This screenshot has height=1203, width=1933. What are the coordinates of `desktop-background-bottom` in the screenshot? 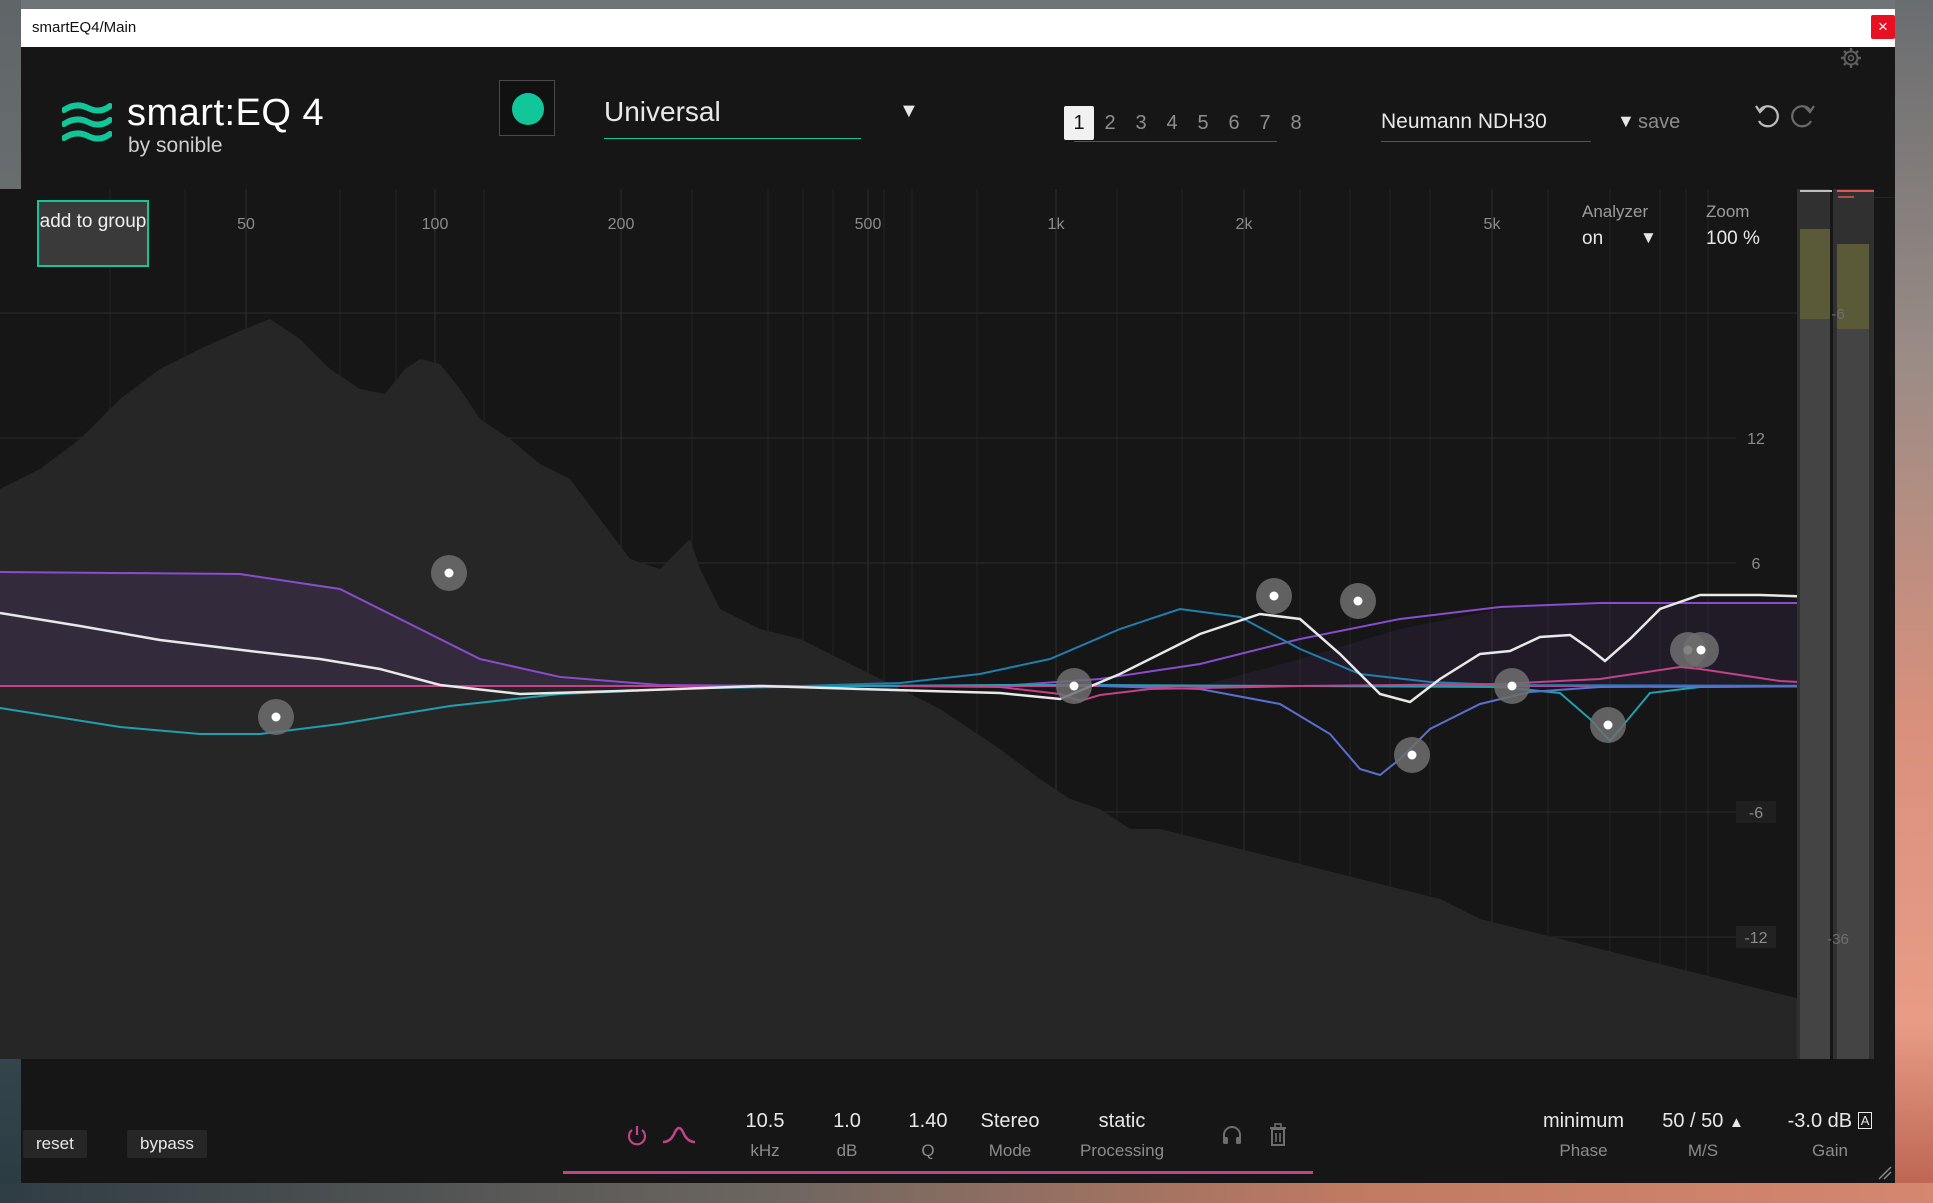 It's located at (966, 1193).